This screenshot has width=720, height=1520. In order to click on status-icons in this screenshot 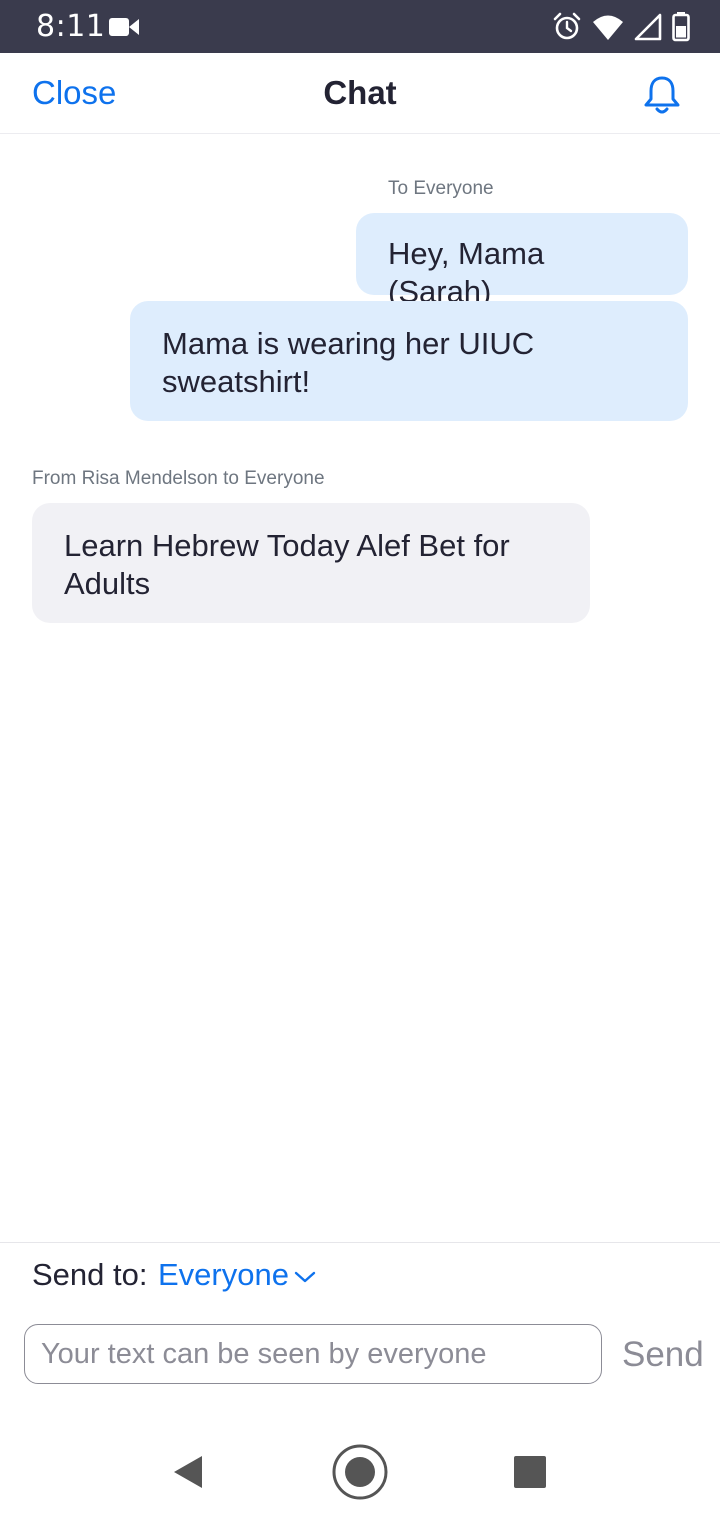, I will do `click(621, 29)`.